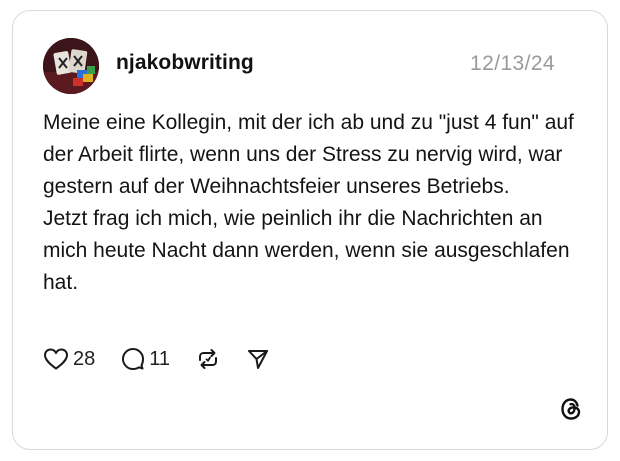 This screenshot has height=461, width=620. I want to click on username: njakobwriting, so click(185, 63).